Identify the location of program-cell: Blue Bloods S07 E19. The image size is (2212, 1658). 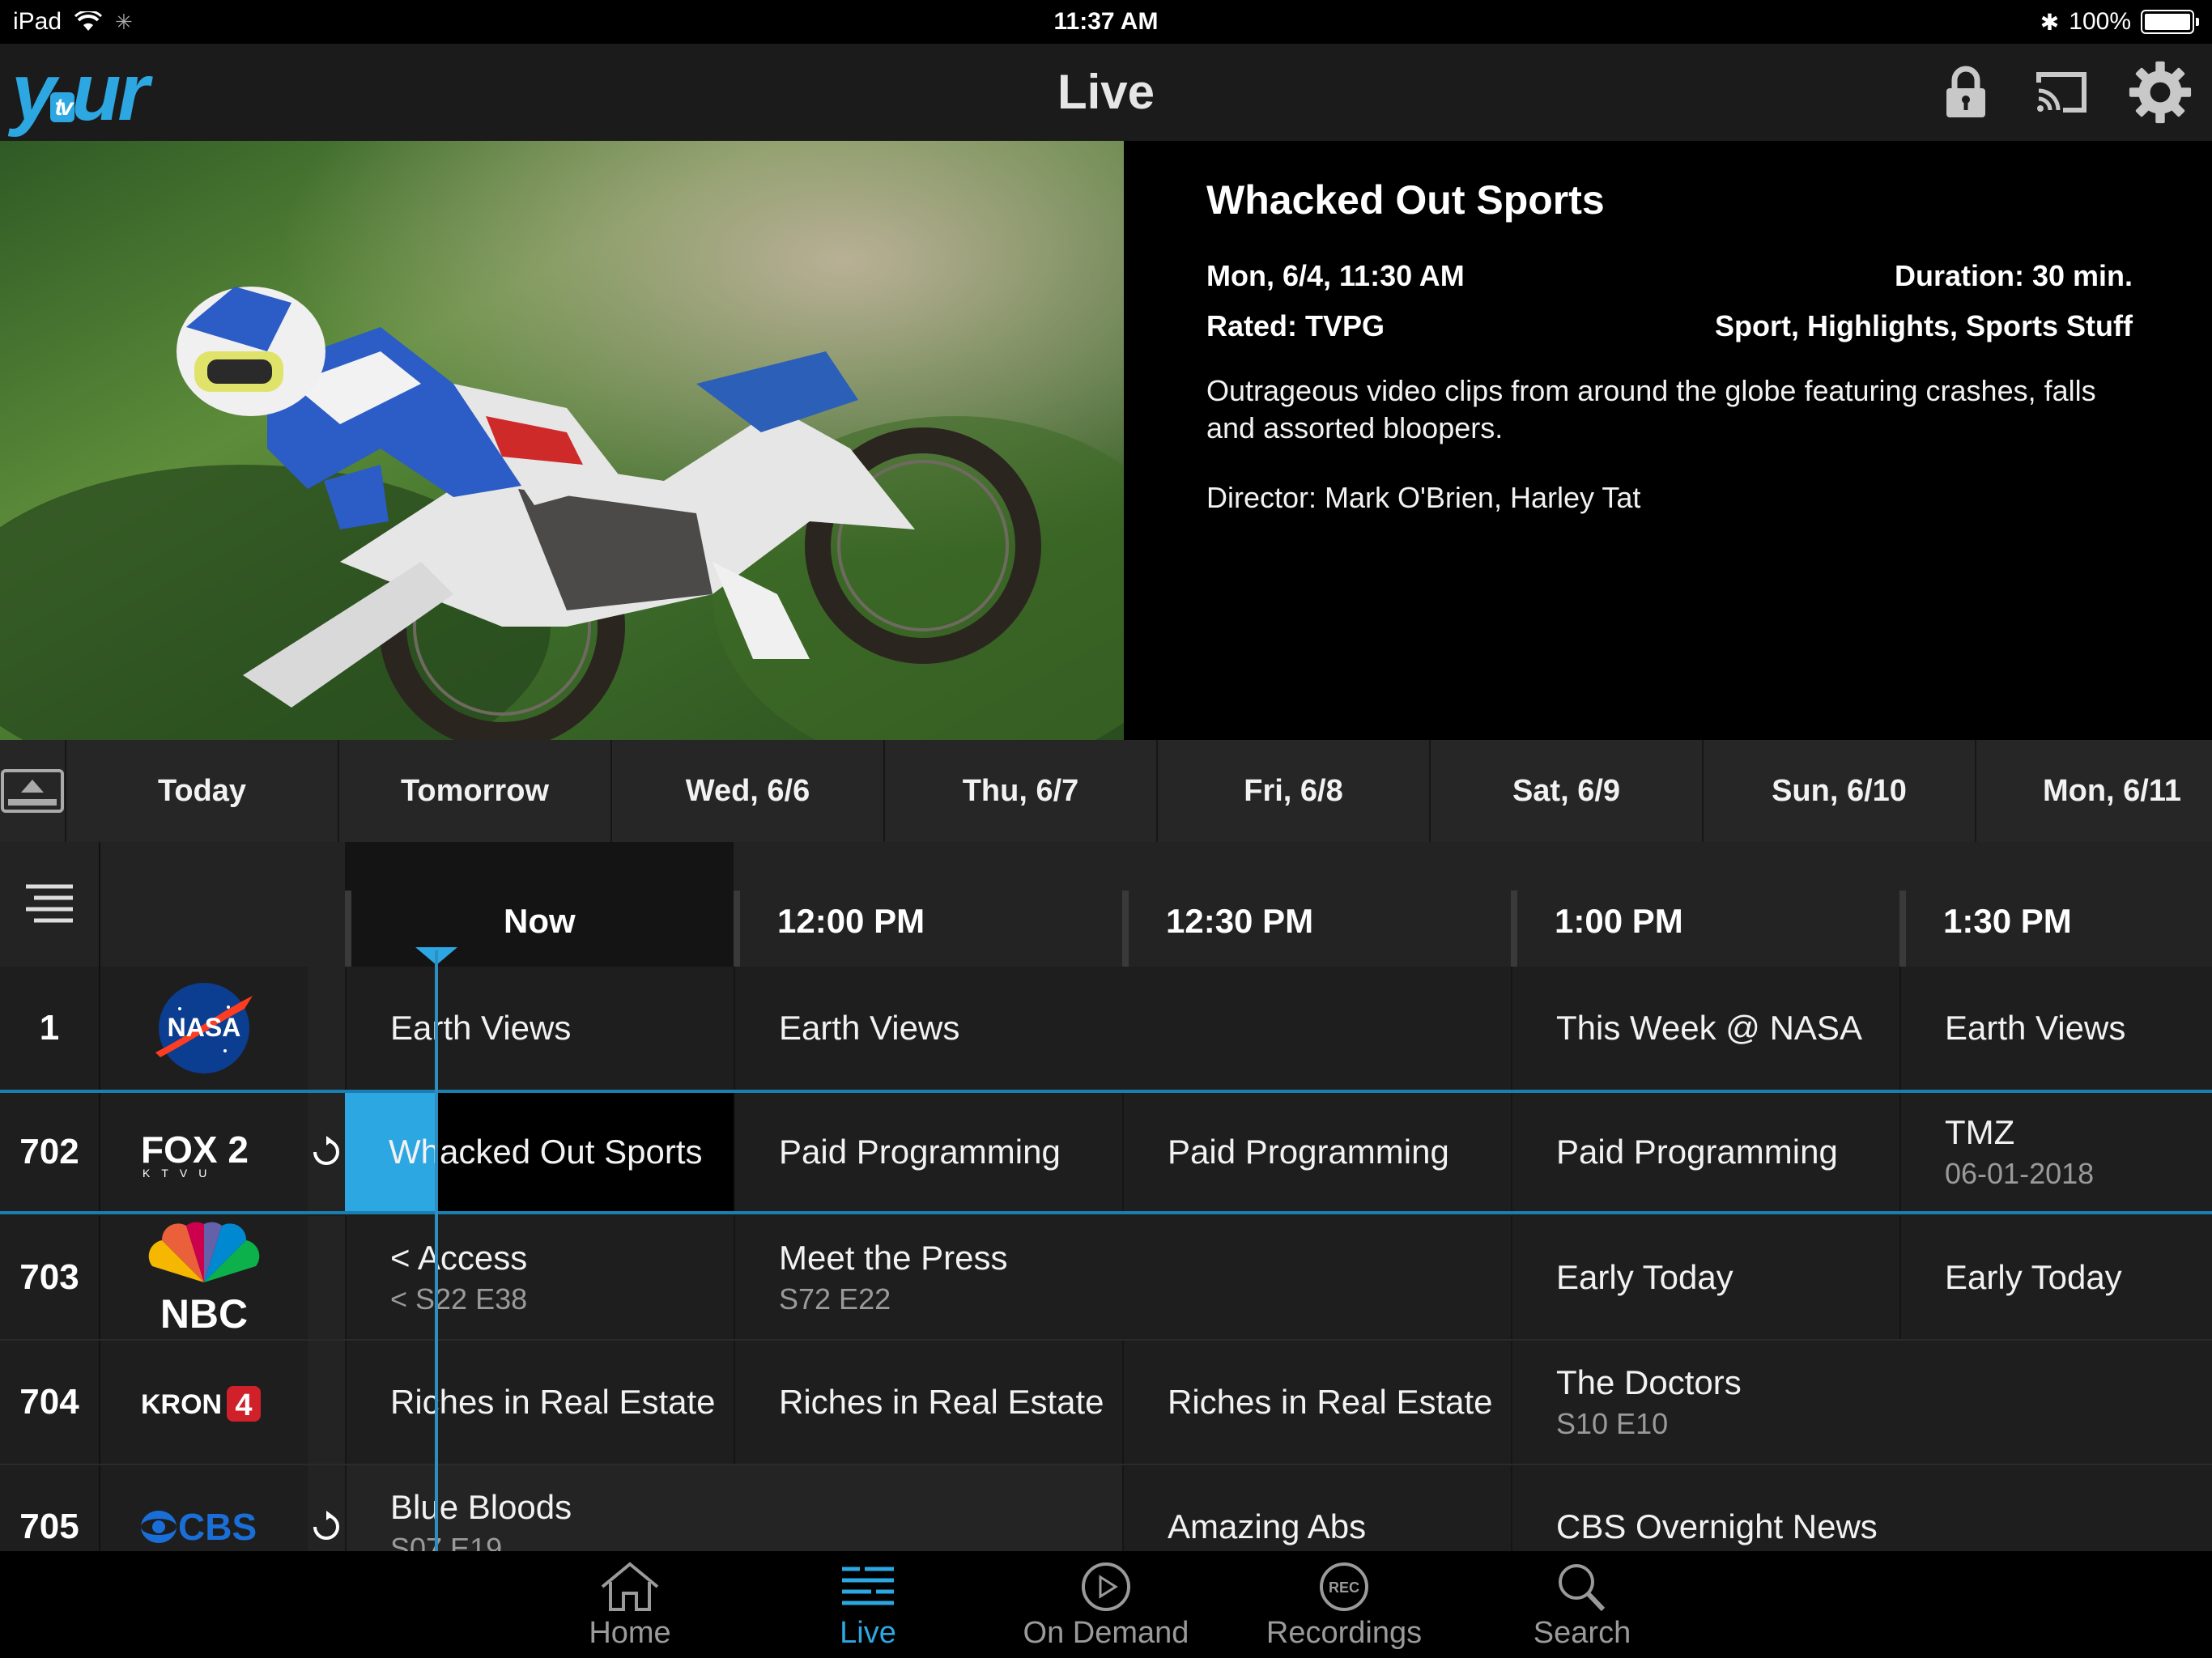
(733, 1508).